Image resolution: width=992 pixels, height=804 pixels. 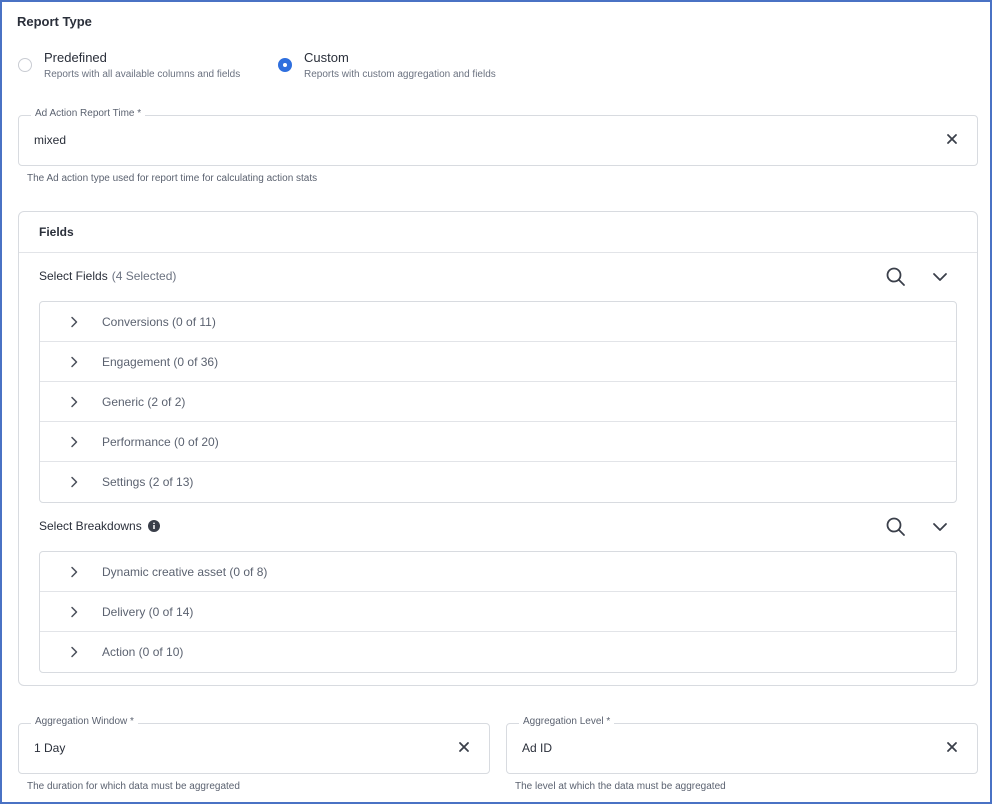 I want to click on radio-custom-circle, so click(x=285, y=65).